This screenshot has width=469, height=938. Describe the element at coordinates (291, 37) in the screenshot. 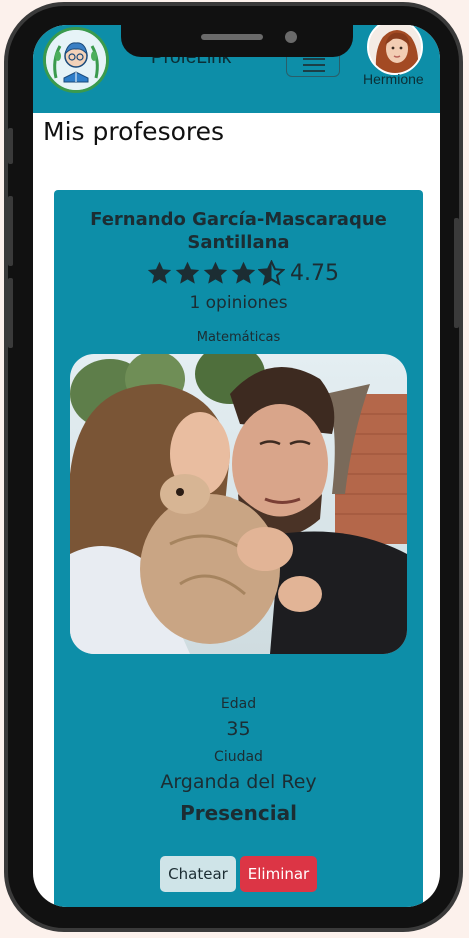

I see `camera-icon` at that location.